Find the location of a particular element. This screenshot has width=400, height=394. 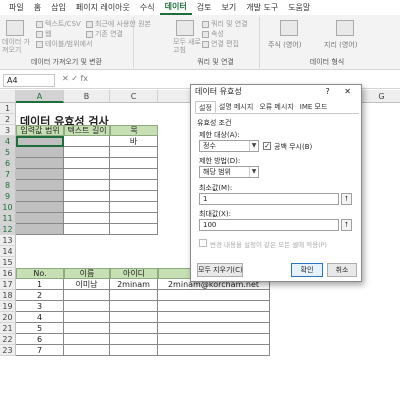

row-header: 23 is located at coordinates (8, 350).